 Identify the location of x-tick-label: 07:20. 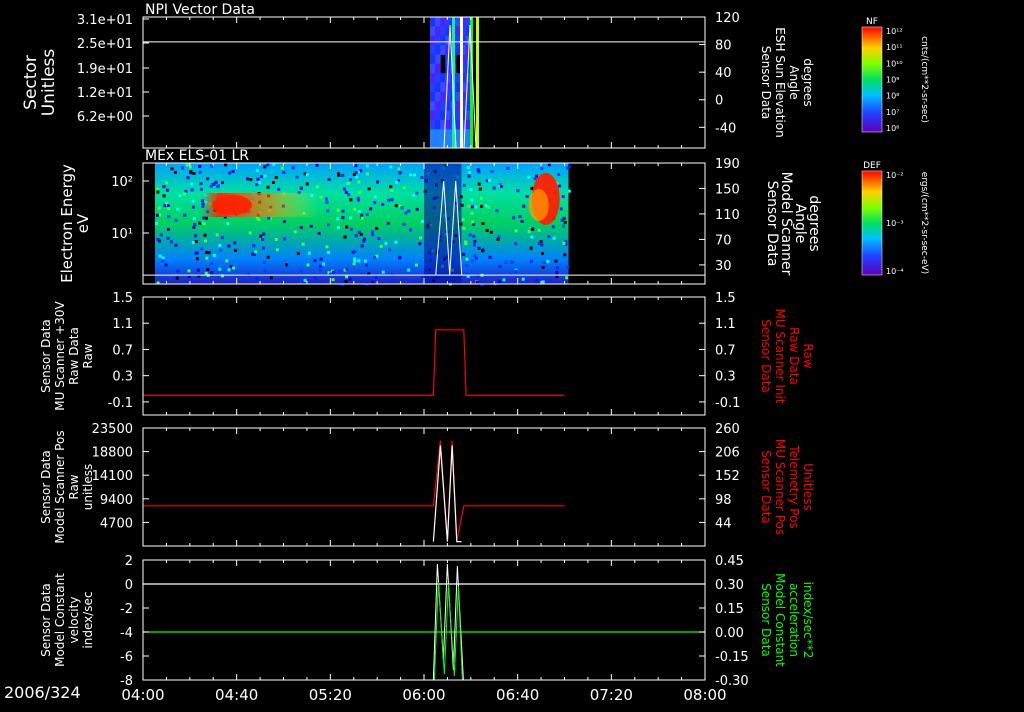
(611, 695).